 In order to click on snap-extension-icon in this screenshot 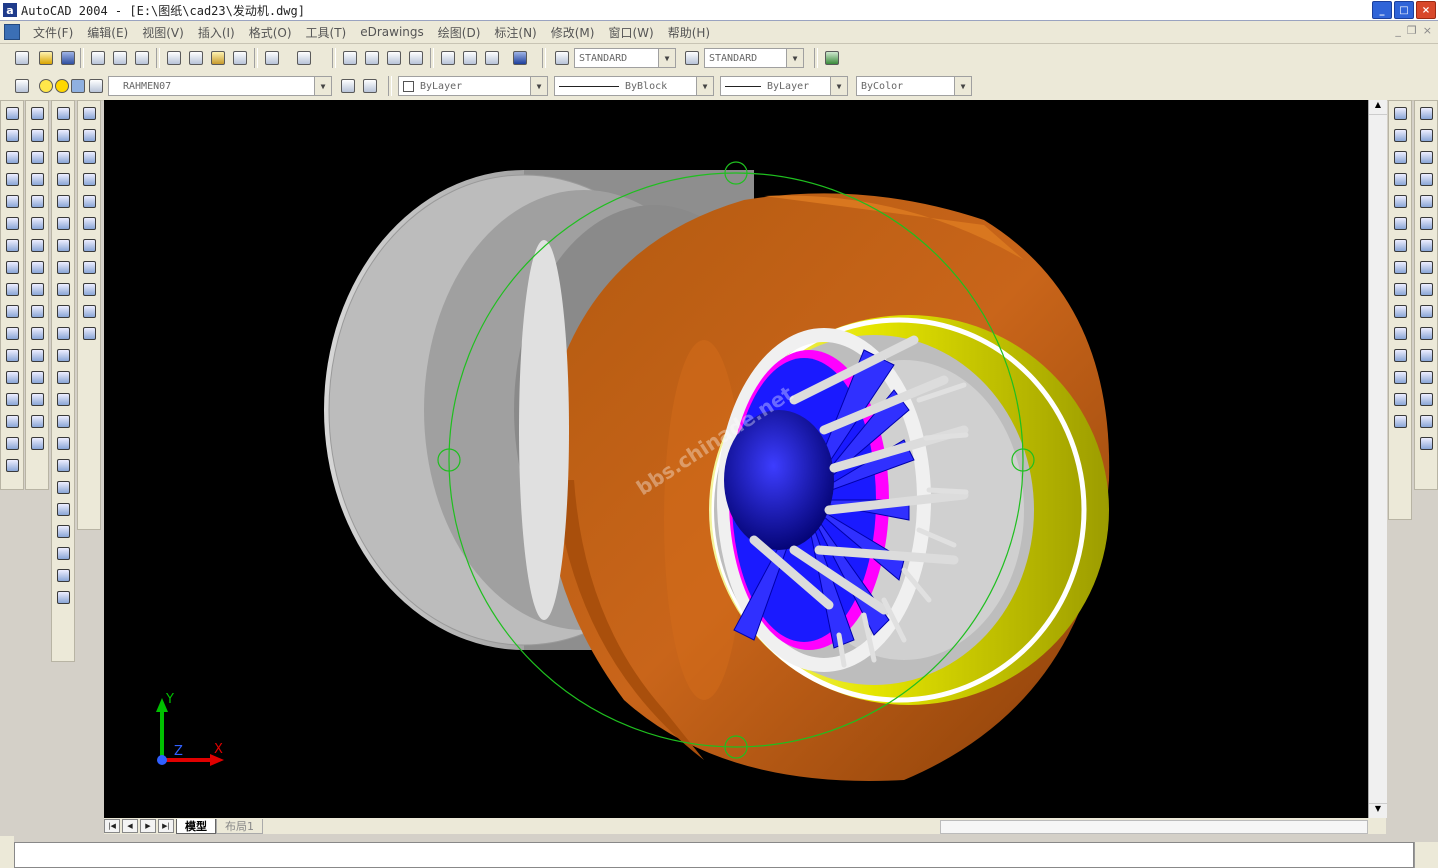, I will do `click(1400, 201)`.